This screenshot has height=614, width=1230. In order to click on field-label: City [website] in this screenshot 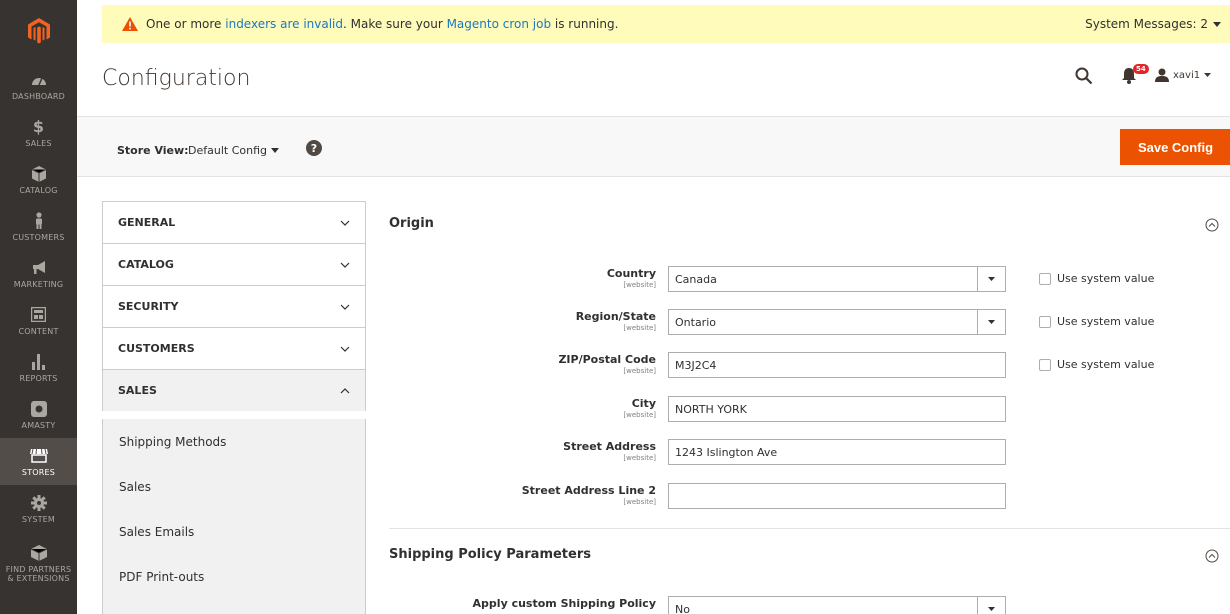, I will do `click(526, 408)`.